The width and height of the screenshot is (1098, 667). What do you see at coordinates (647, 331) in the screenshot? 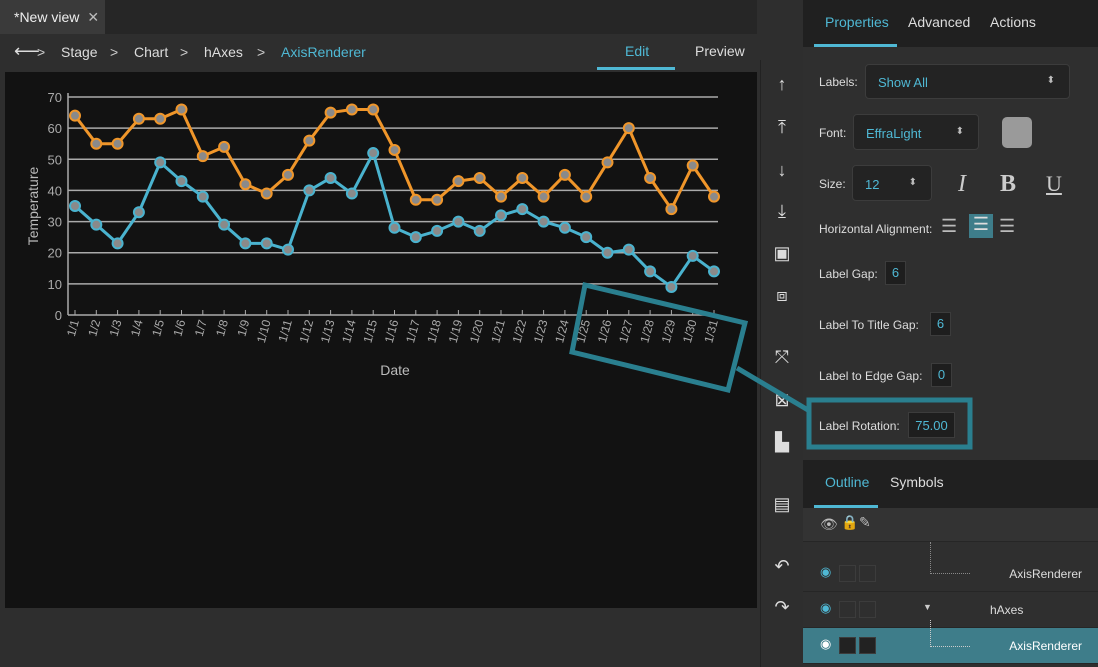
I see `x-tick-label: 1/28` at bounding box center [647, 331].